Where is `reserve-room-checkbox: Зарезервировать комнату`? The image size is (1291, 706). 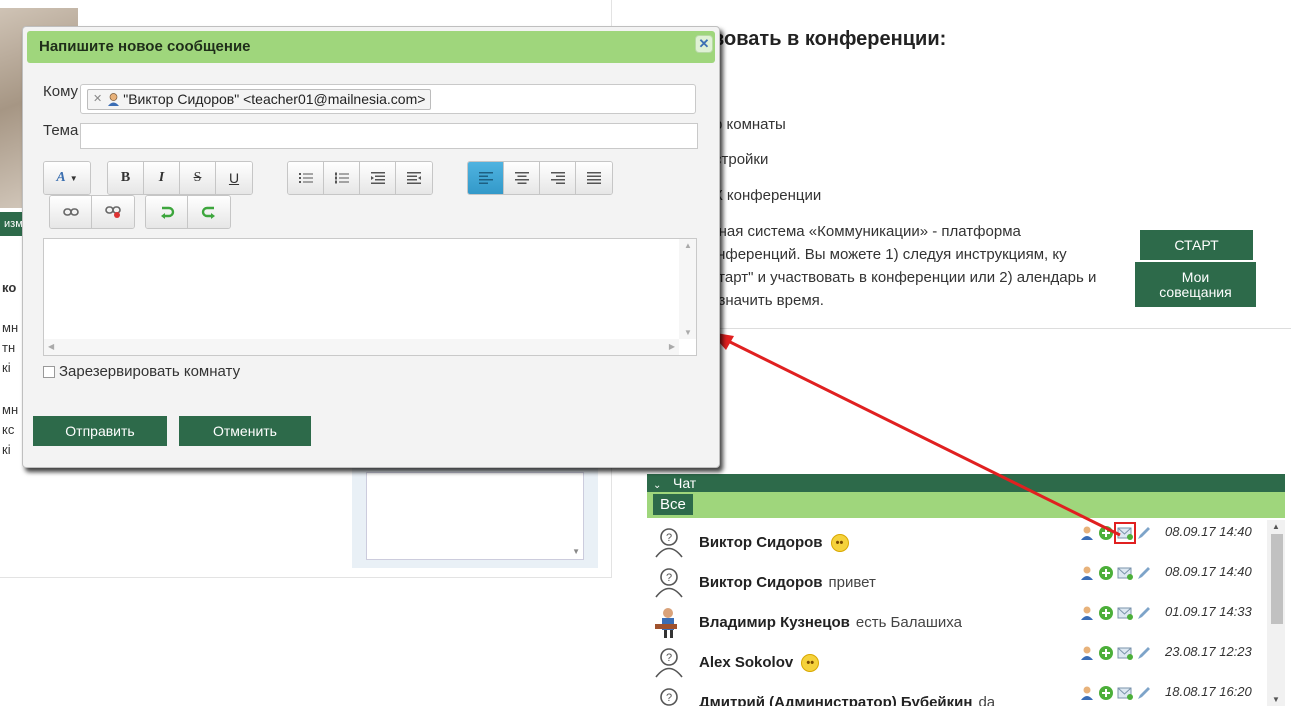 reserve-room-checkbox: Зарезервировать комнату is located at coordinates (141, 371).